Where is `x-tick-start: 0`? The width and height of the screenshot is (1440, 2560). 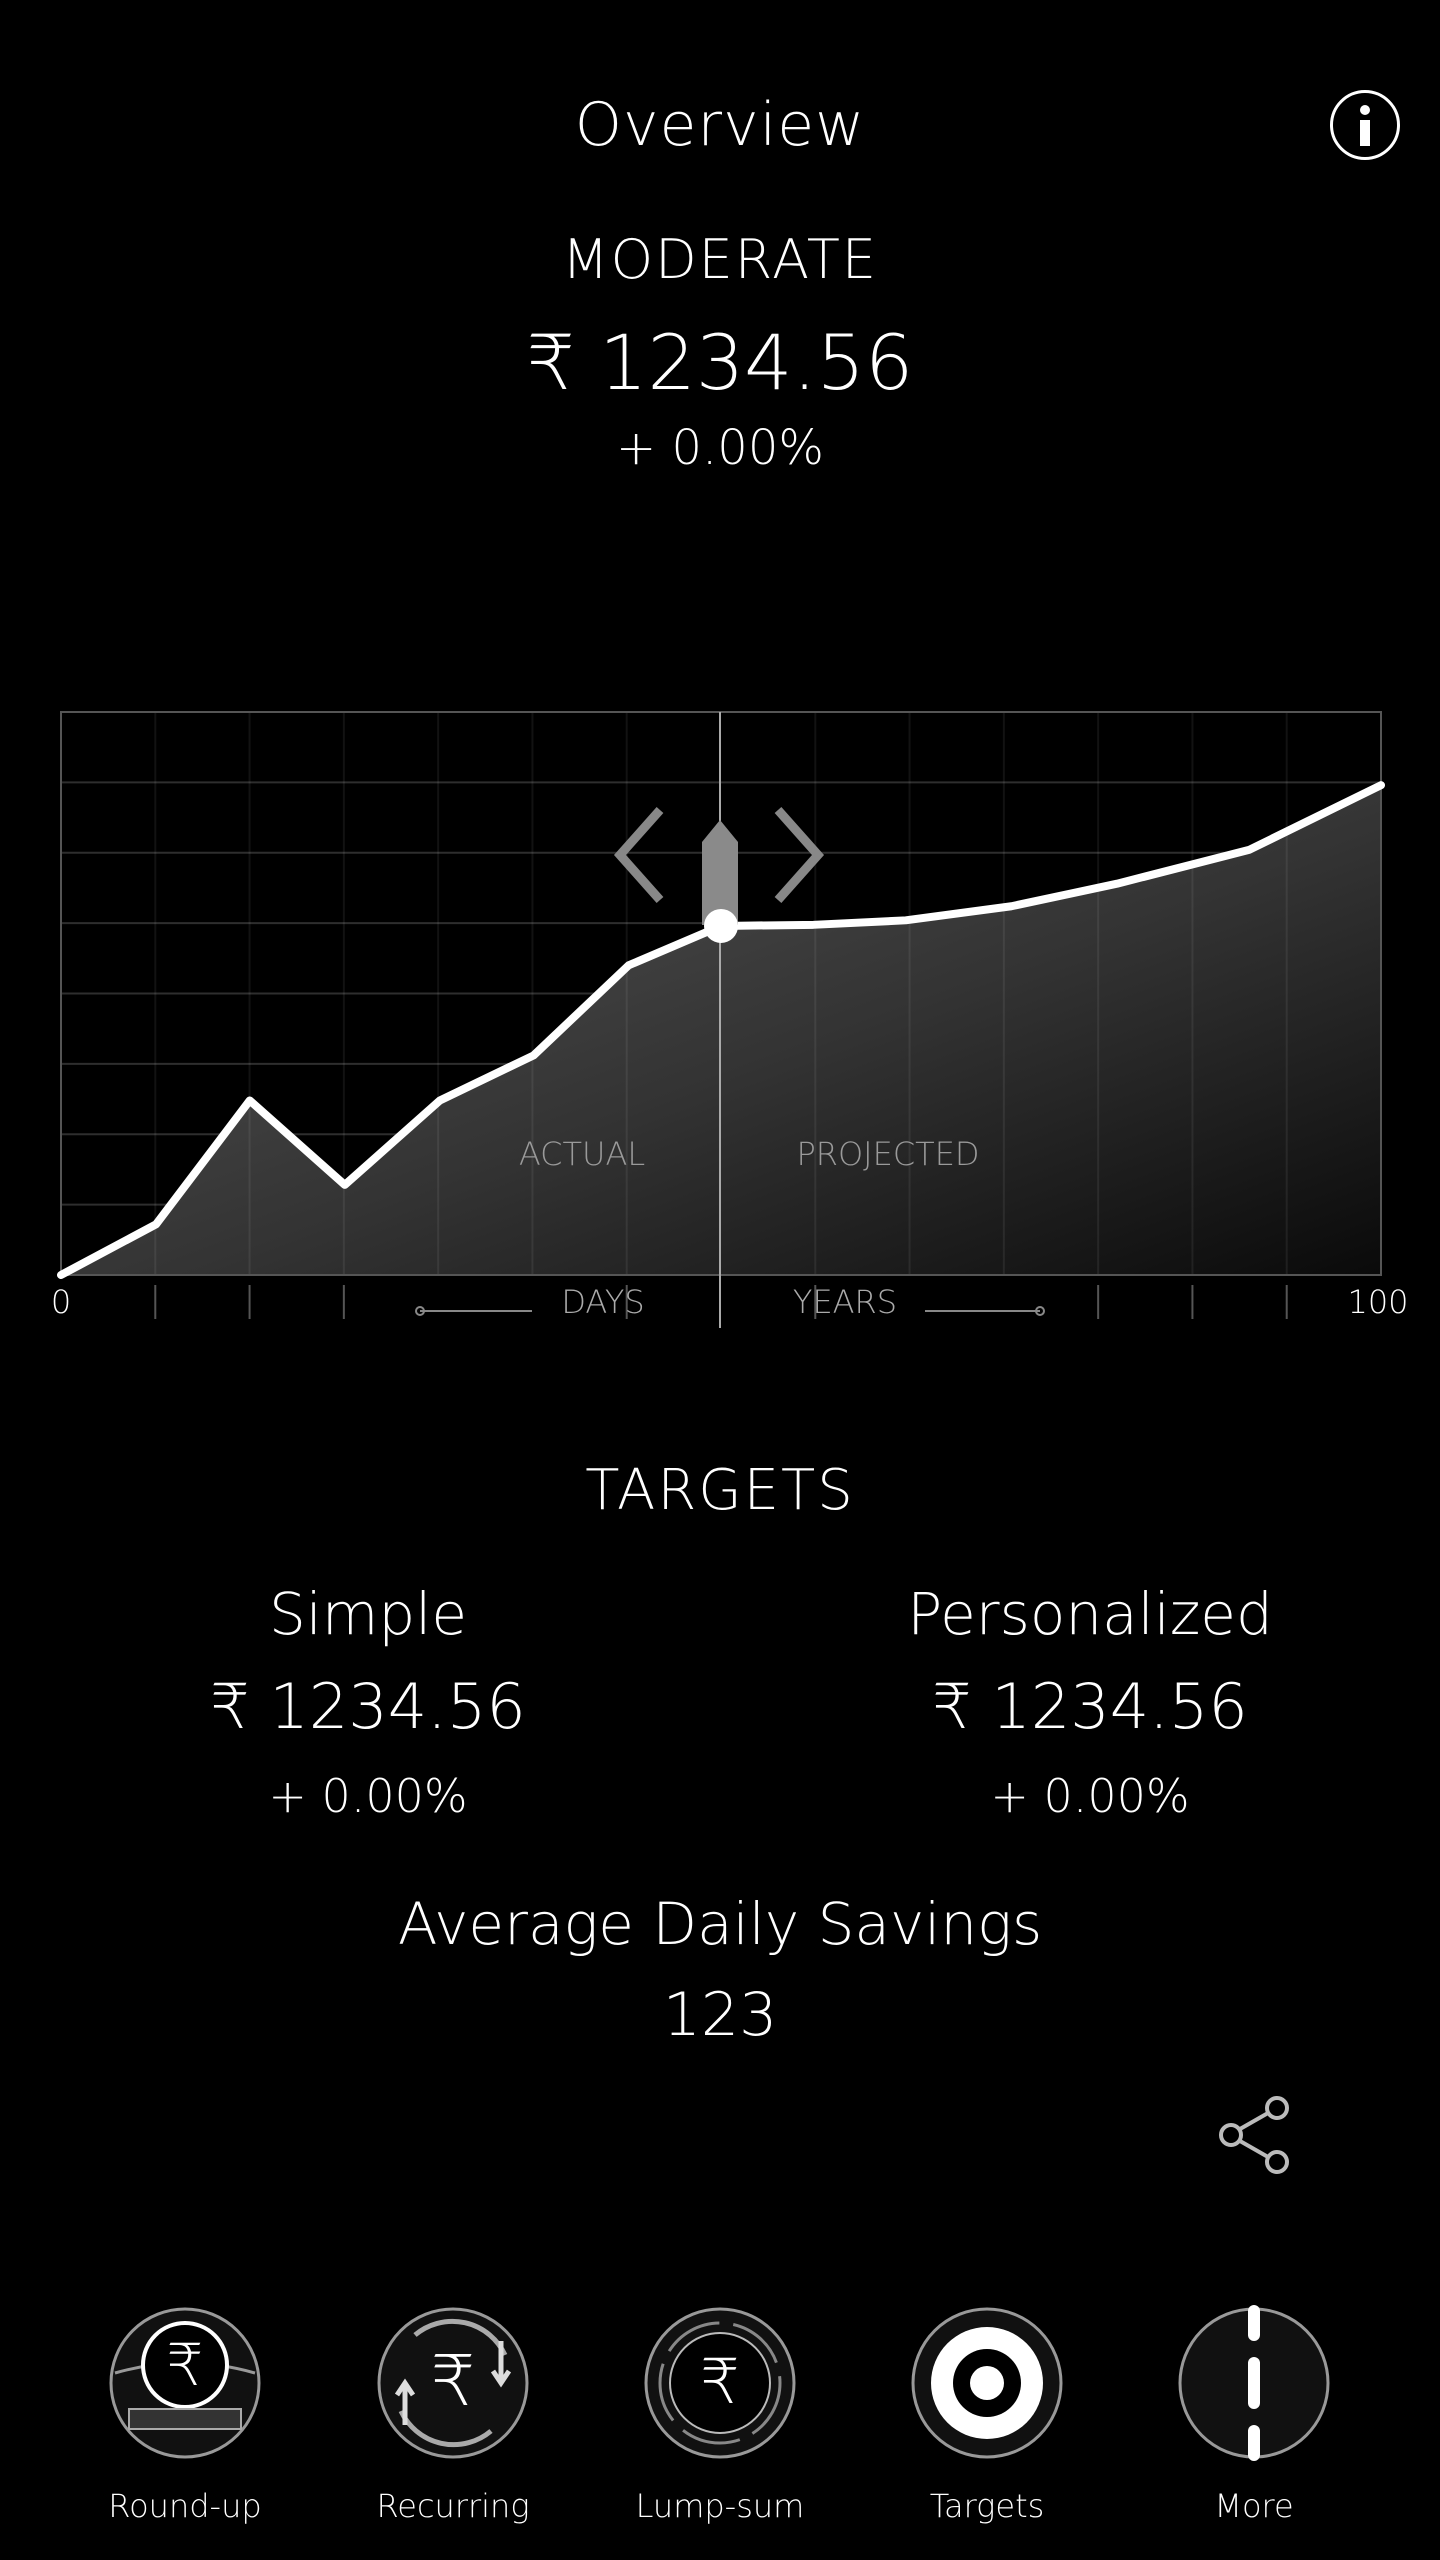 x-tick-start: 0 is located at coordinates (61, 1302).